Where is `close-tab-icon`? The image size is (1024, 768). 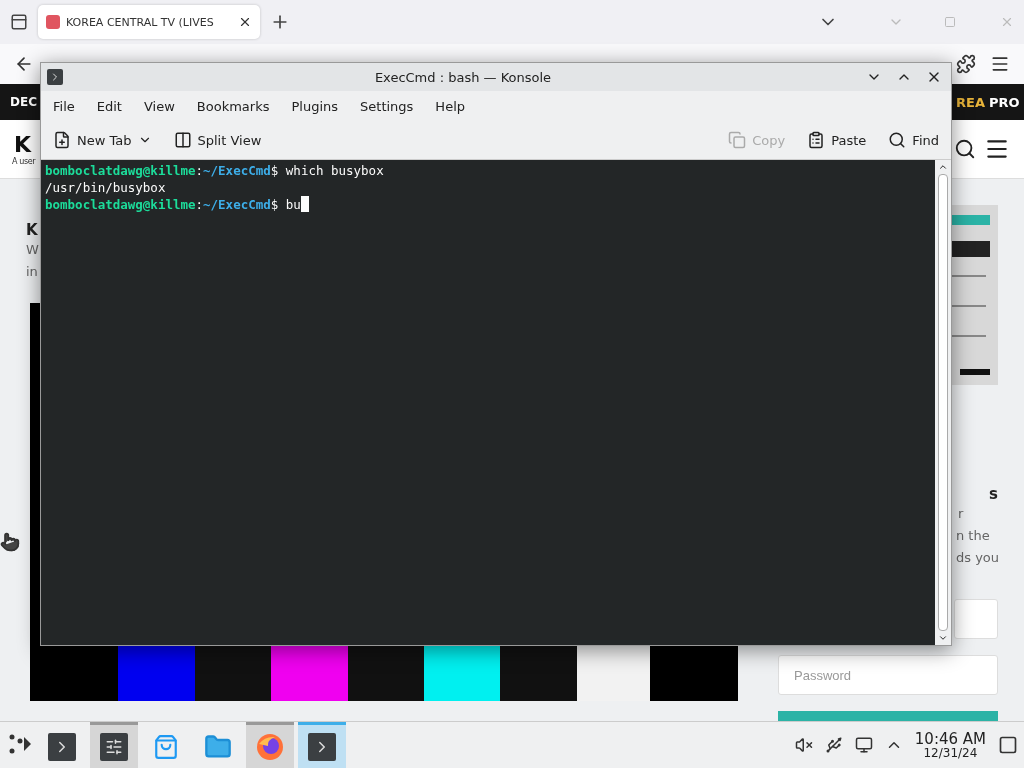
close-tab-icon is located at coordinates (245, 22).